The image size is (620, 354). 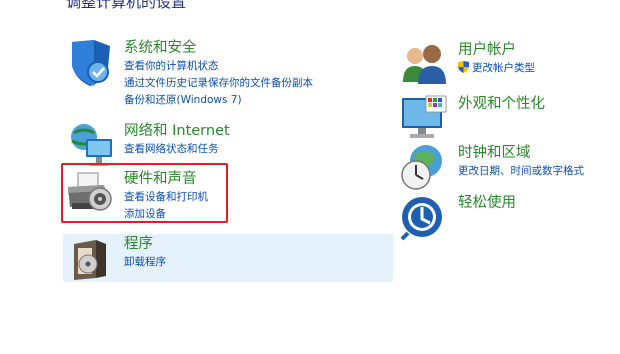 What do you see at coordinates (91, 63) in the screenshot?
I see `shield-icon` at bounding box center [91, 63].